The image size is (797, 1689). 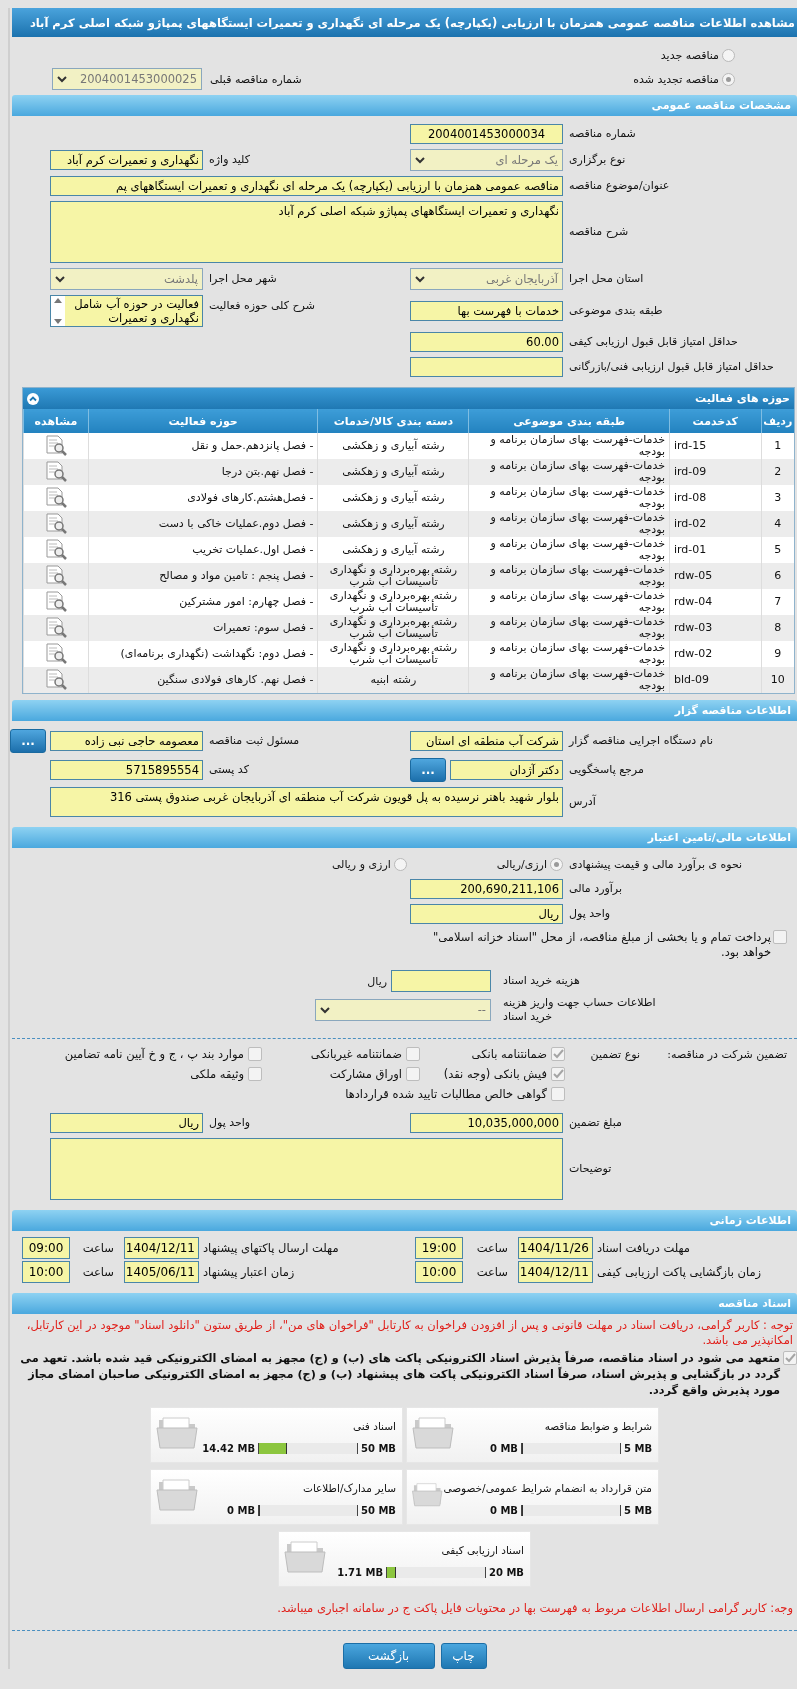 I want to click on text-field: دکتر آژدان, so click(x=506, y=770).